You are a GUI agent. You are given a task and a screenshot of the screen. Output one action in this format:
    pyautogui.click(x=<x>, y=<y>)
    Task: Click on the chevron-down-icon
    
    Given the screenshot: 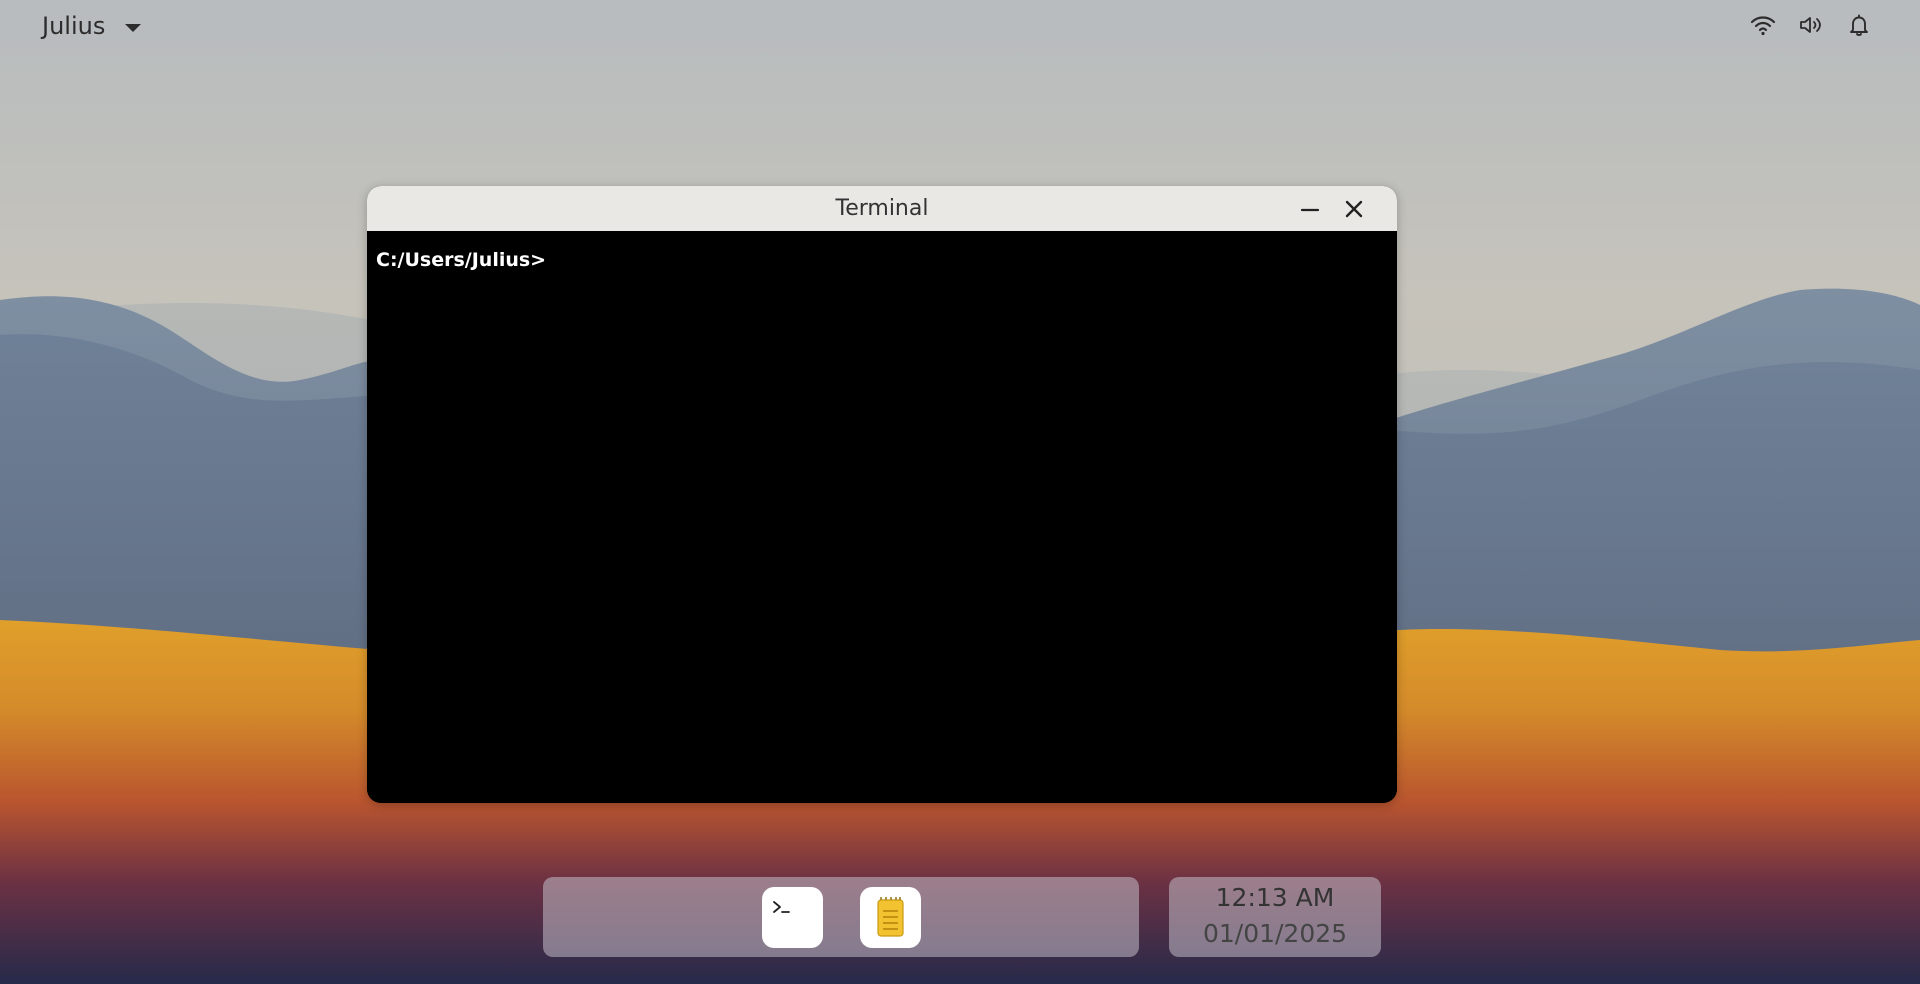 What is the action you would take?
    pyautogui.click(x=133, y=28)
    